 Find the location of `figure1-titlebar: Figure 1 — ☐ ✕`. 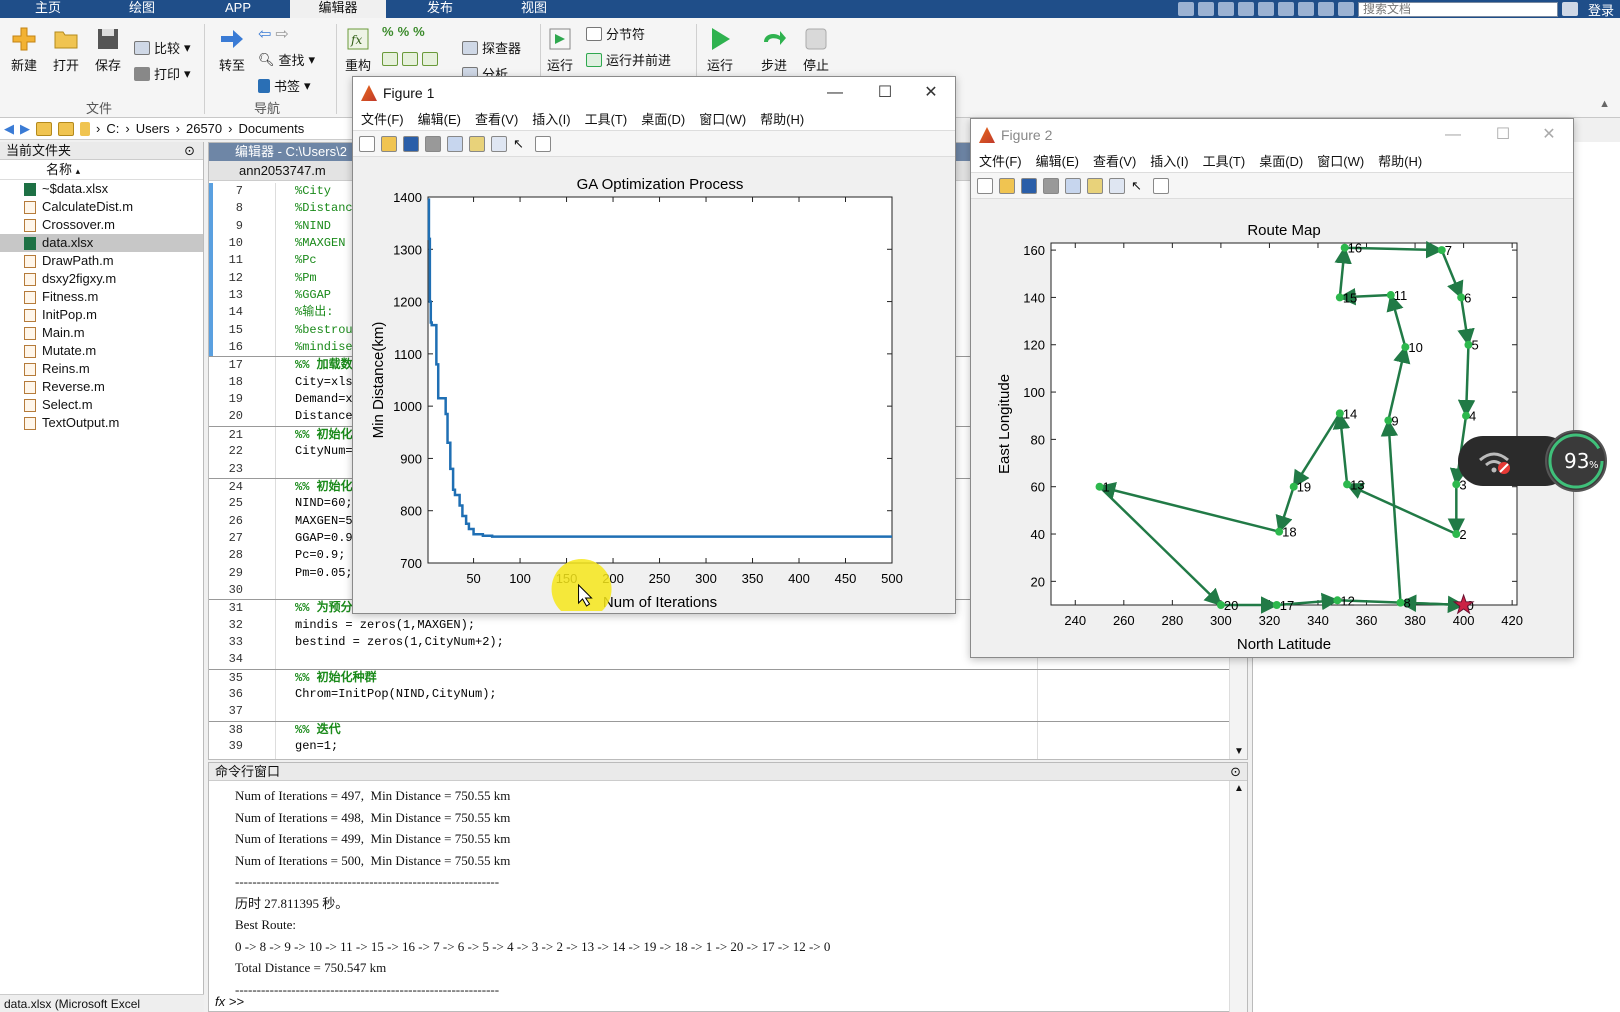

figure1-titlebar: Figure 1 — ☐ ✕ is located at coordinates (654, 93).